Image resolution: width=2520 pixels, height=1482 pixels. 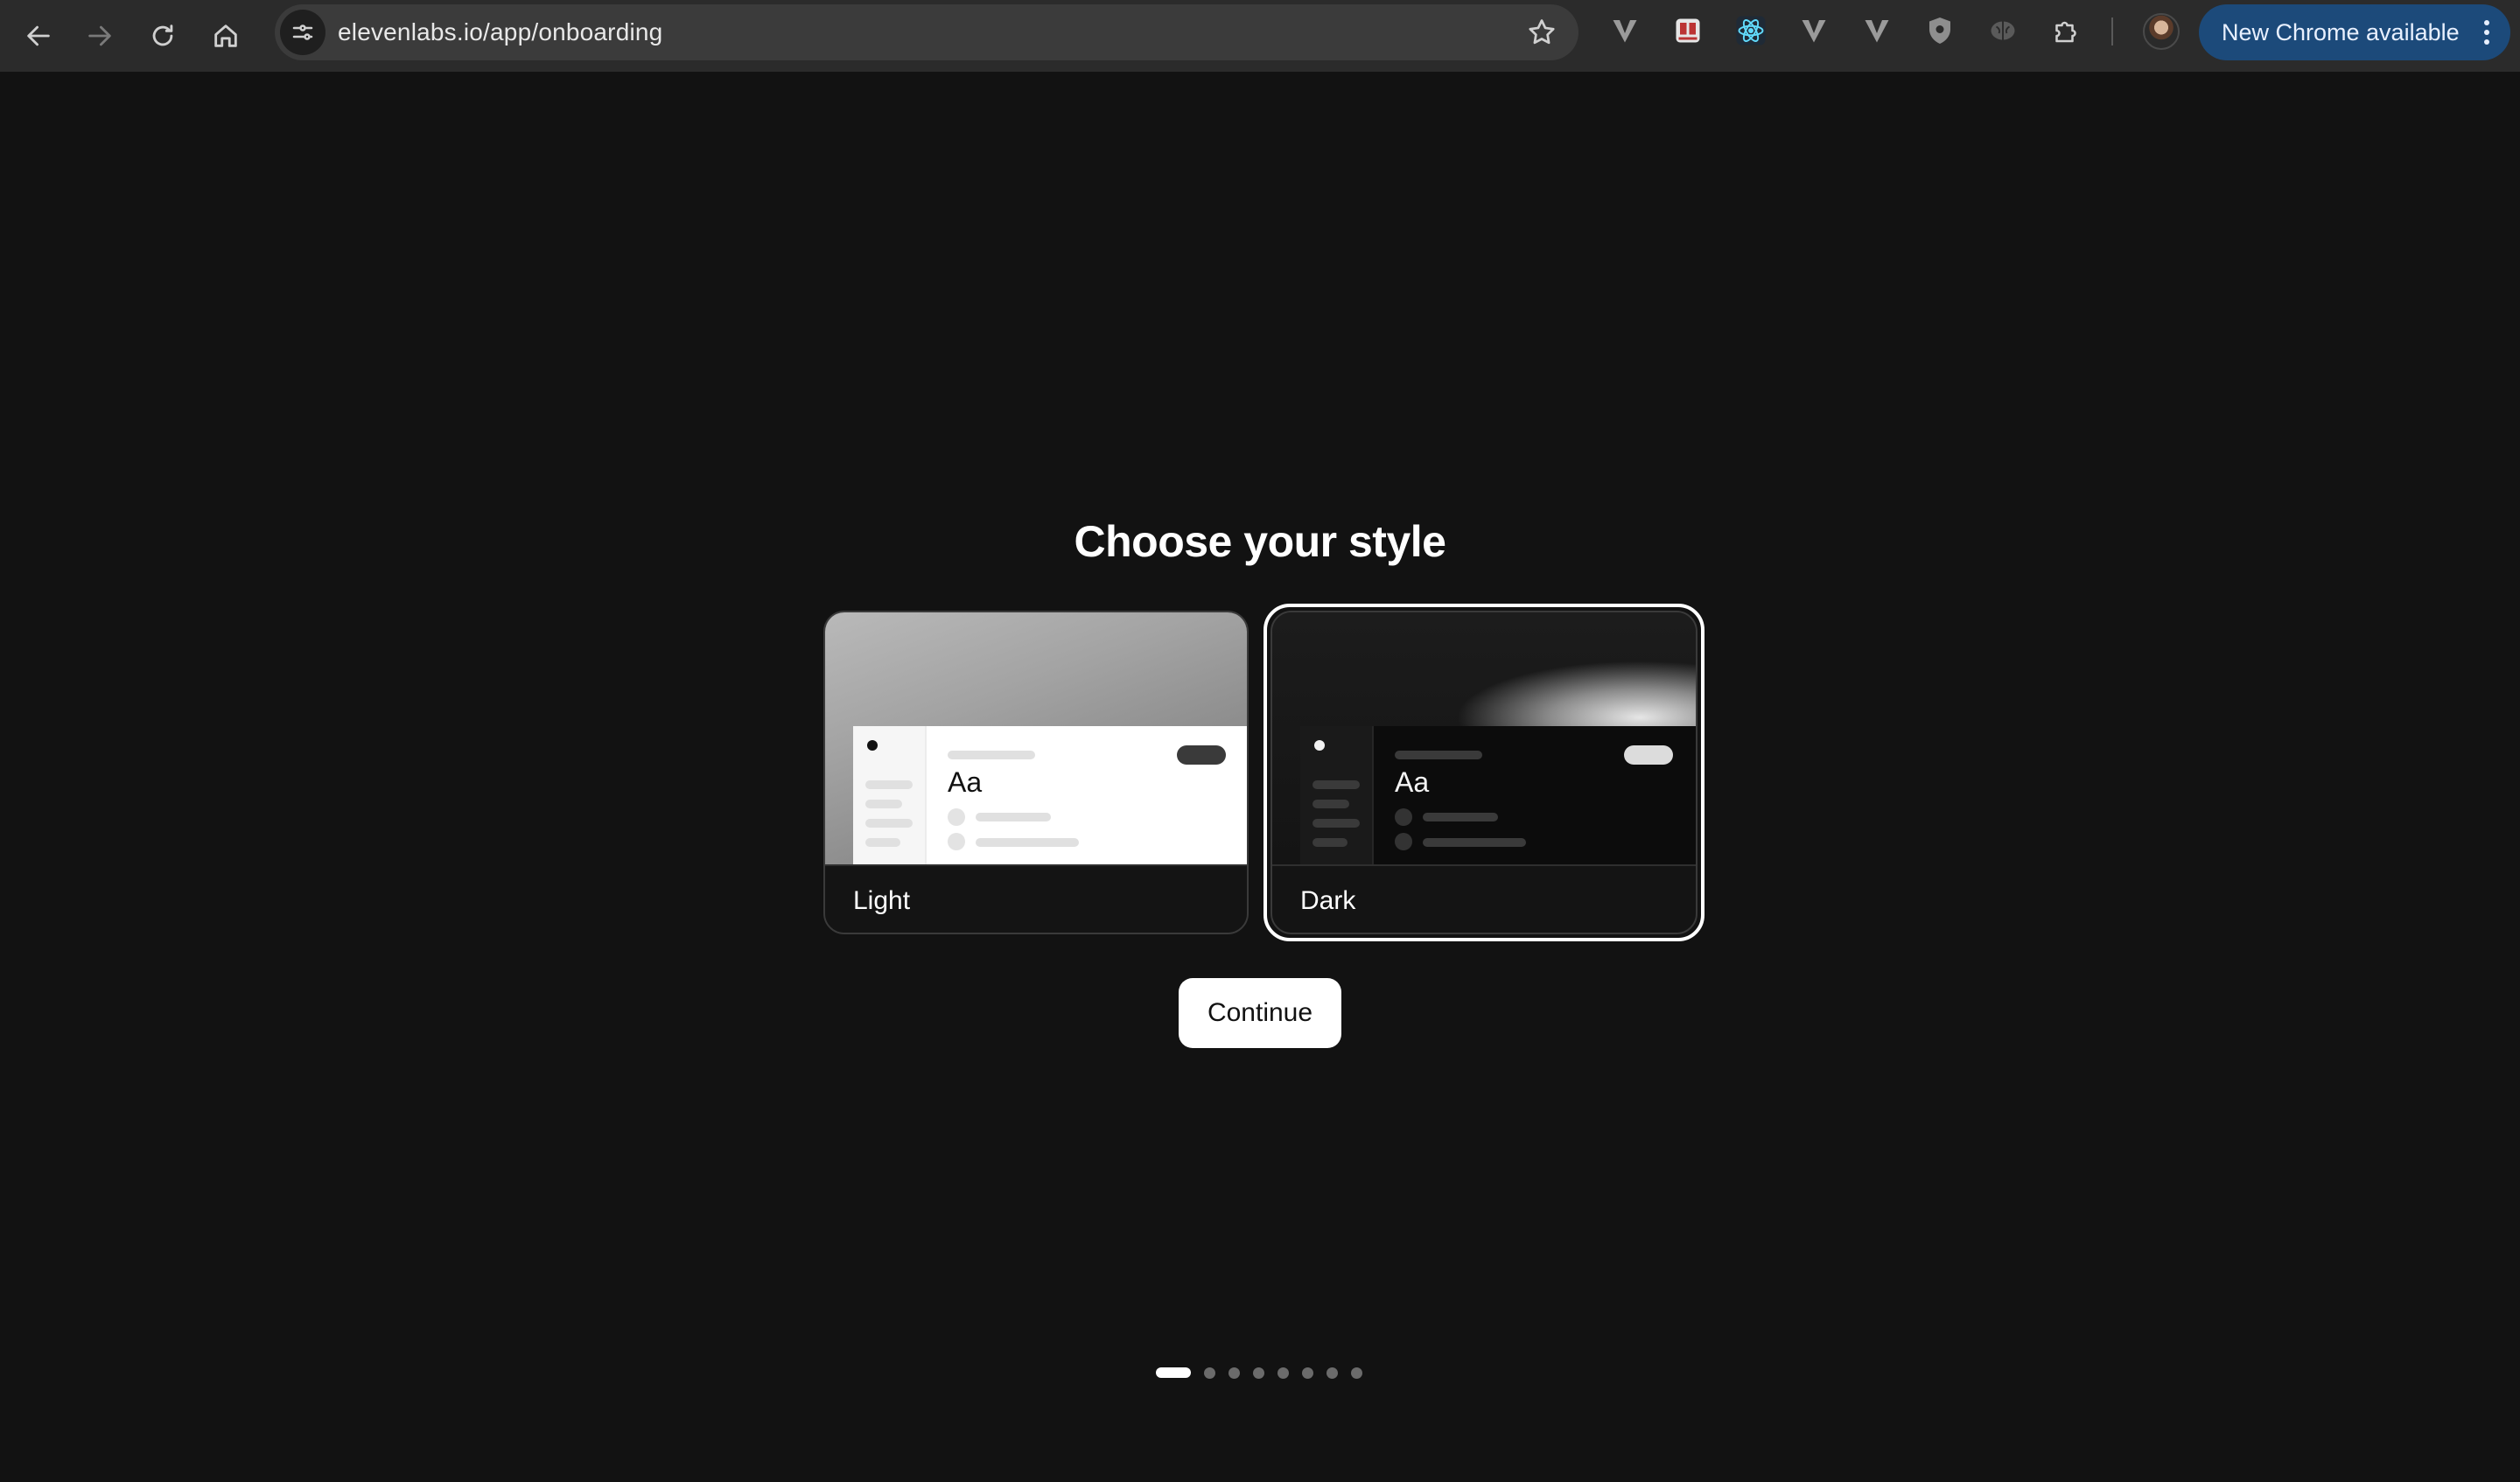 What do you see at coordinates (500, 32) in the screenshot?
I see `url-text: elevenlabs.io/app/onboarding` at bounding box center [500, 32].